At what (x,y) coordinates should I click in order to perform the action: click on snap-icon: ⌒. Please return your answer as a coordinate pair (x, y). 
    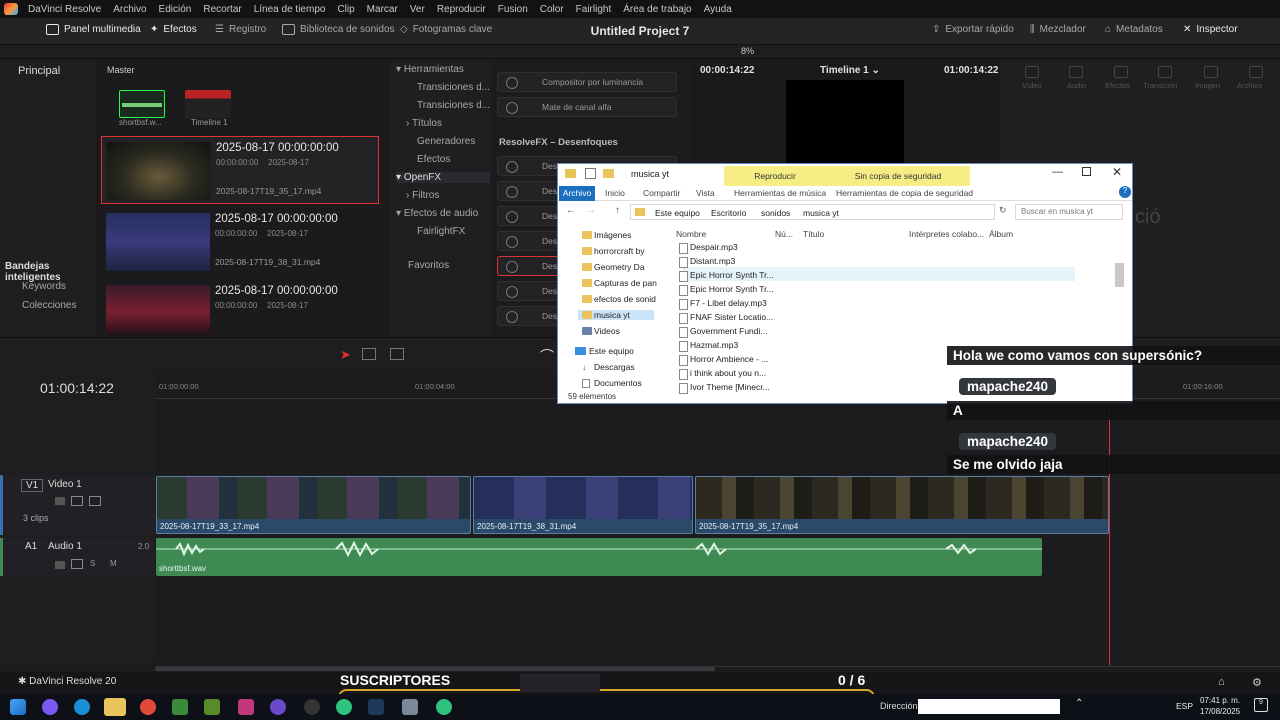
    Looking at the image, I should click on (547, 356).